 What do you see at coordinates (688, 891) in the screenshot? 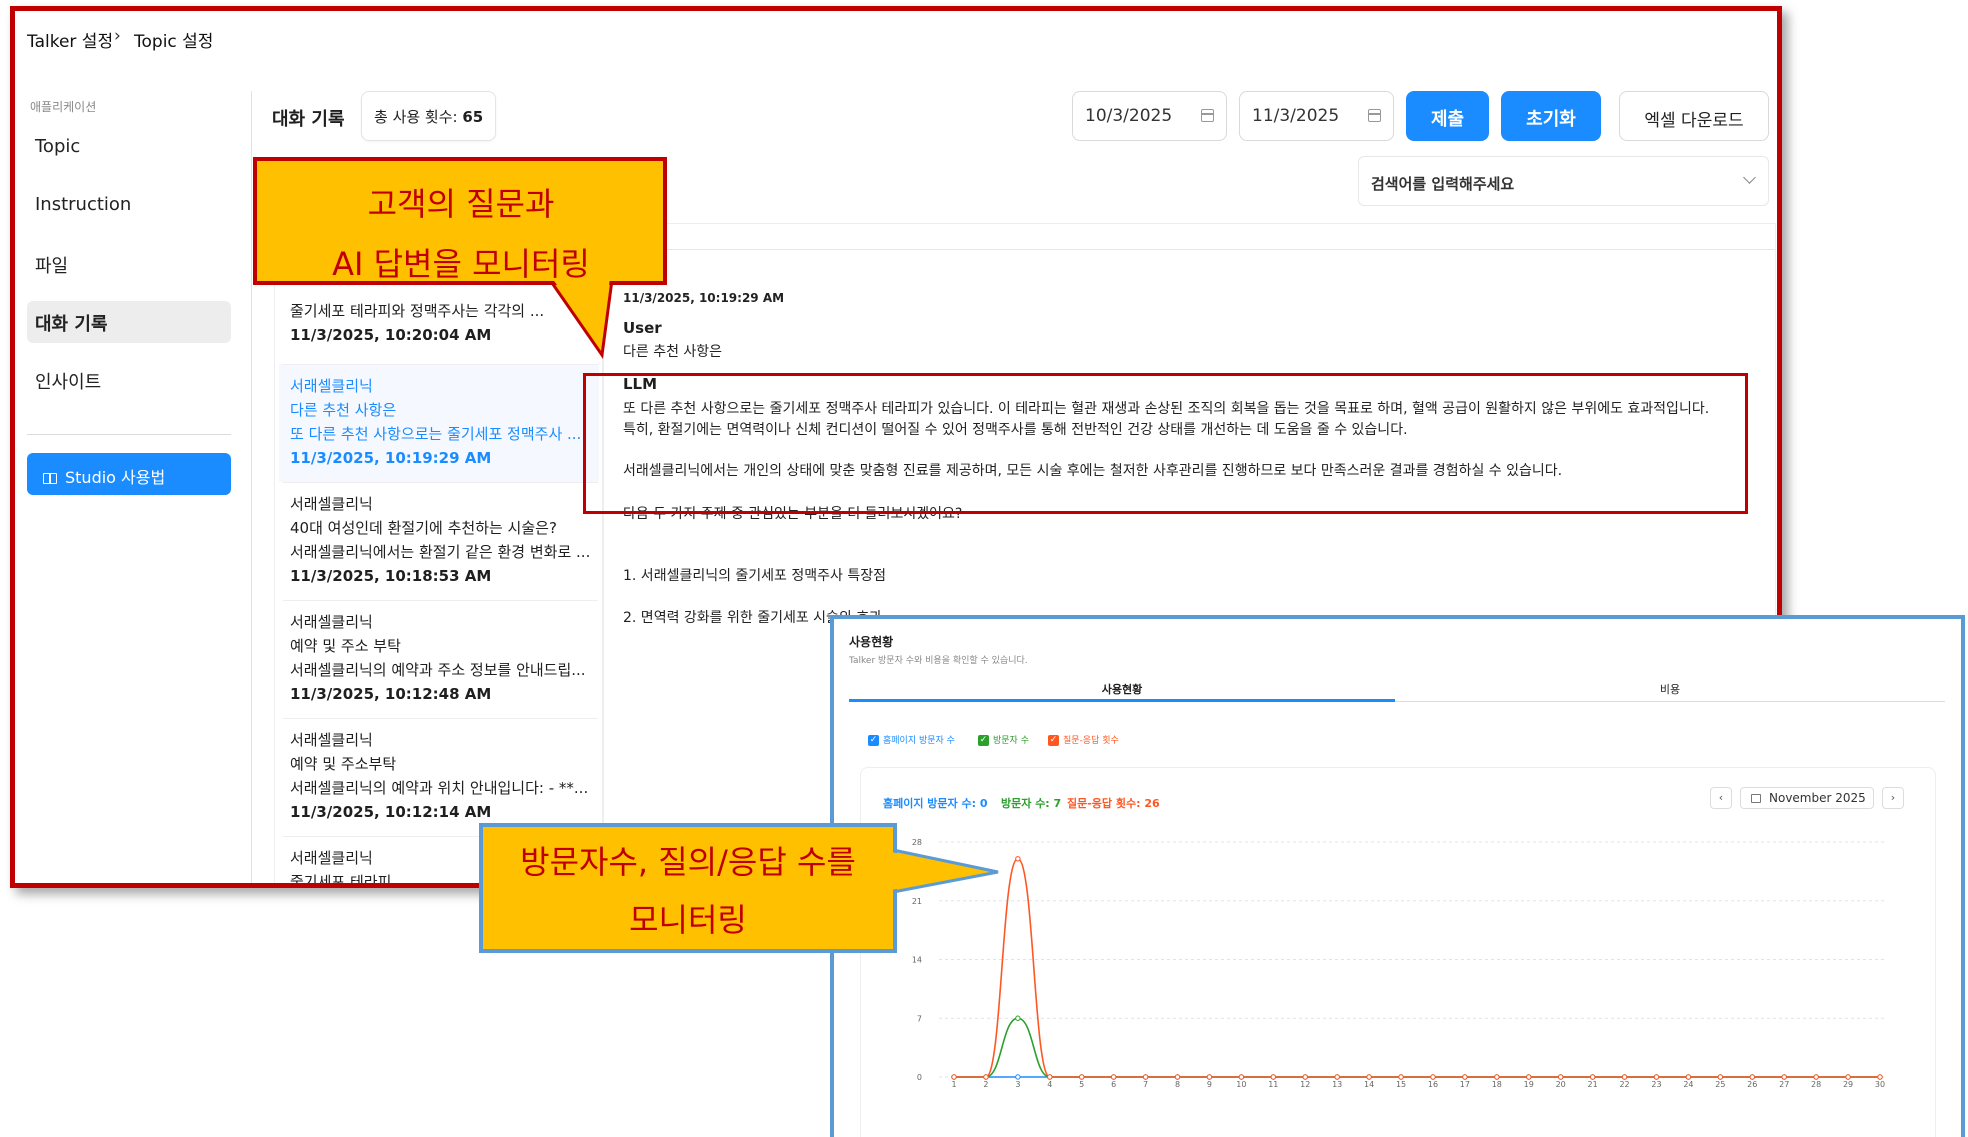
I see `callout-monitor-visitors: 방문자수, 질의/응답 수를 모니터링` at bounding box center [688, 891].